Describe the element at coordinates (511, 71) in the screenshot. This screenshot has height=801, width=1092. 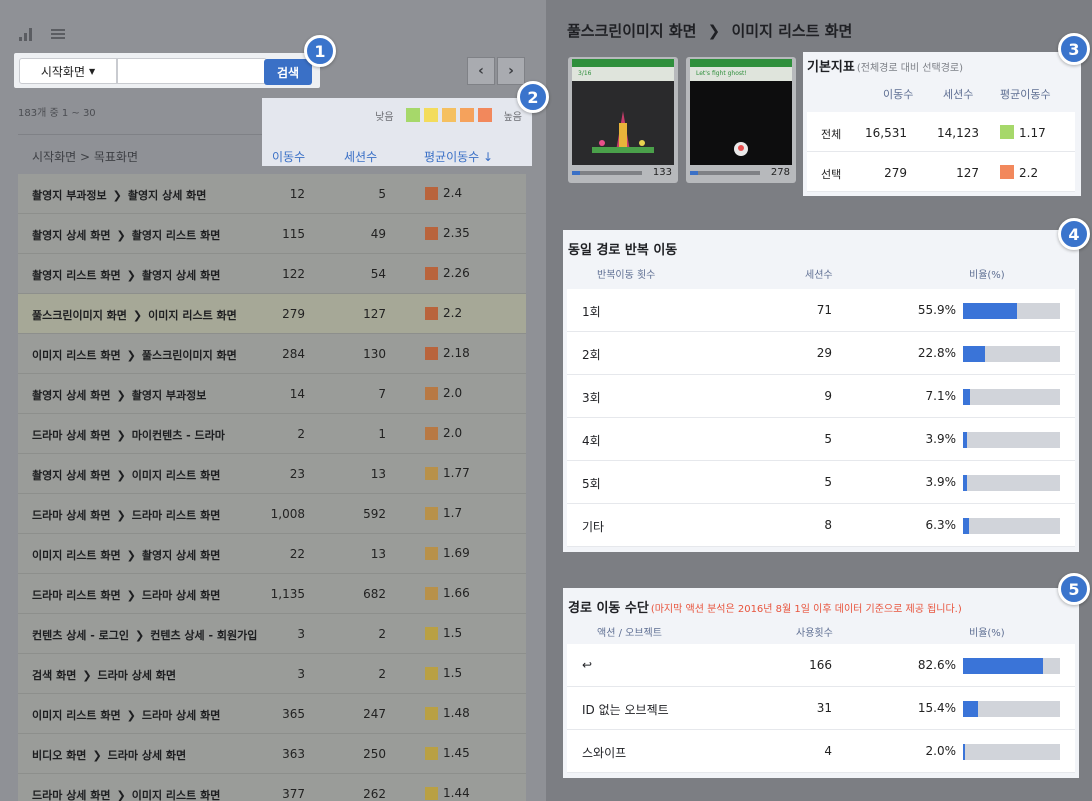
I see `next-page-button: ›` at that location.